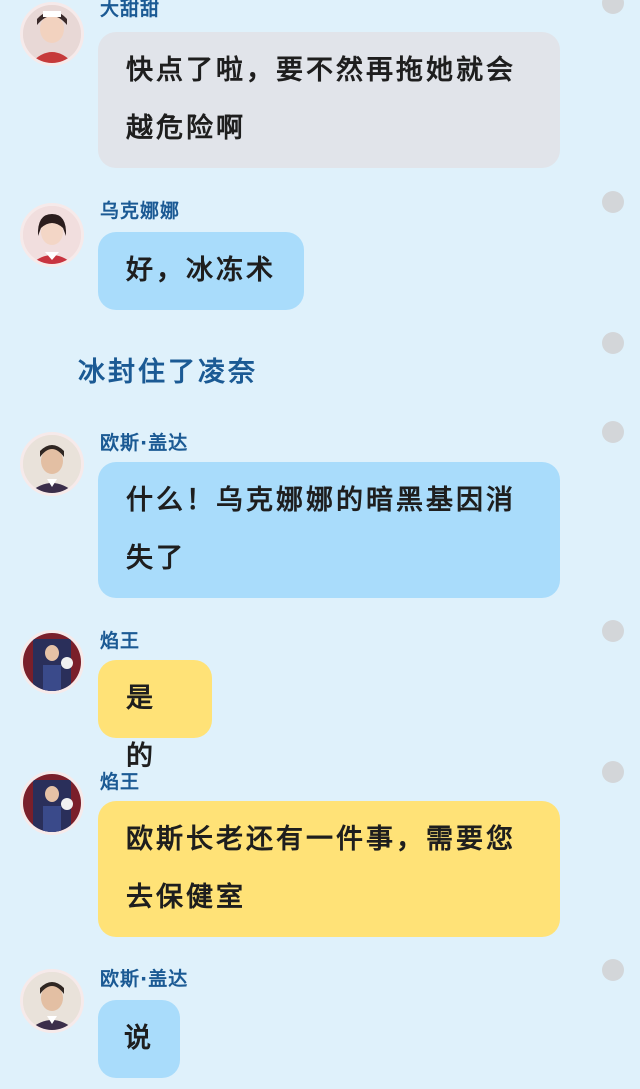  I want to click on message-bubble: 是的, so click(155, 716).